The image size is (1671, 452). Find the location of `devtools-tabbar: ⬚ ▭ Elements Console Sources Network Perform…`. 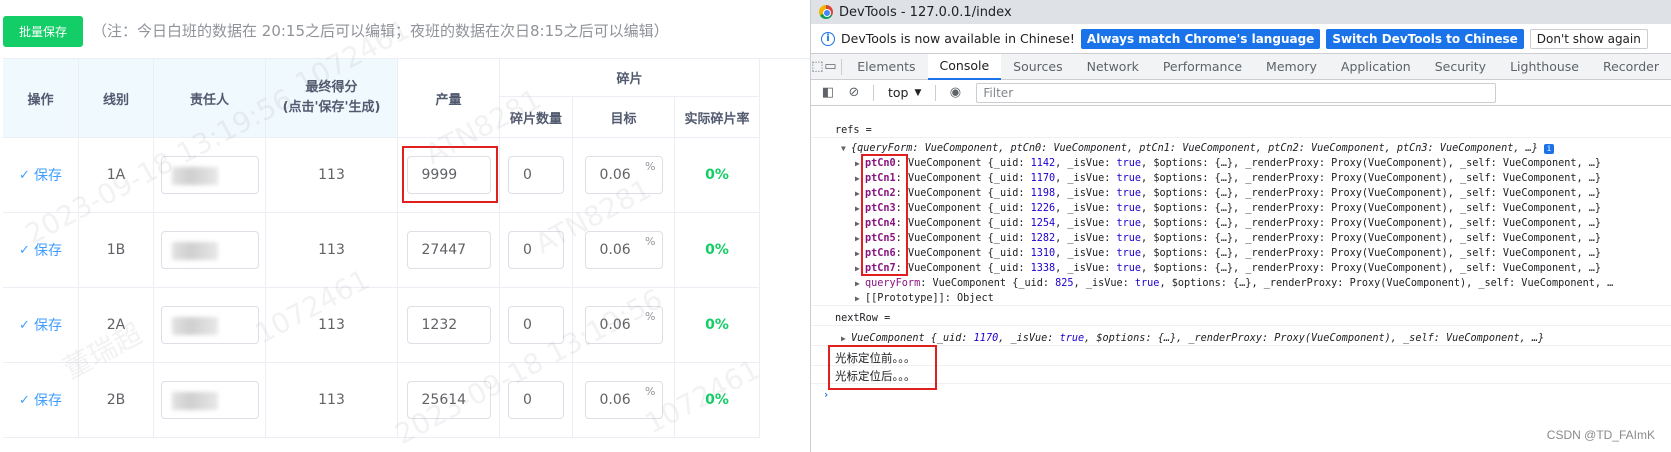

devtools-tabbar: ⬚ ▭ Elements Console Sources Network Perform… is located at coordinates (1241, 66).